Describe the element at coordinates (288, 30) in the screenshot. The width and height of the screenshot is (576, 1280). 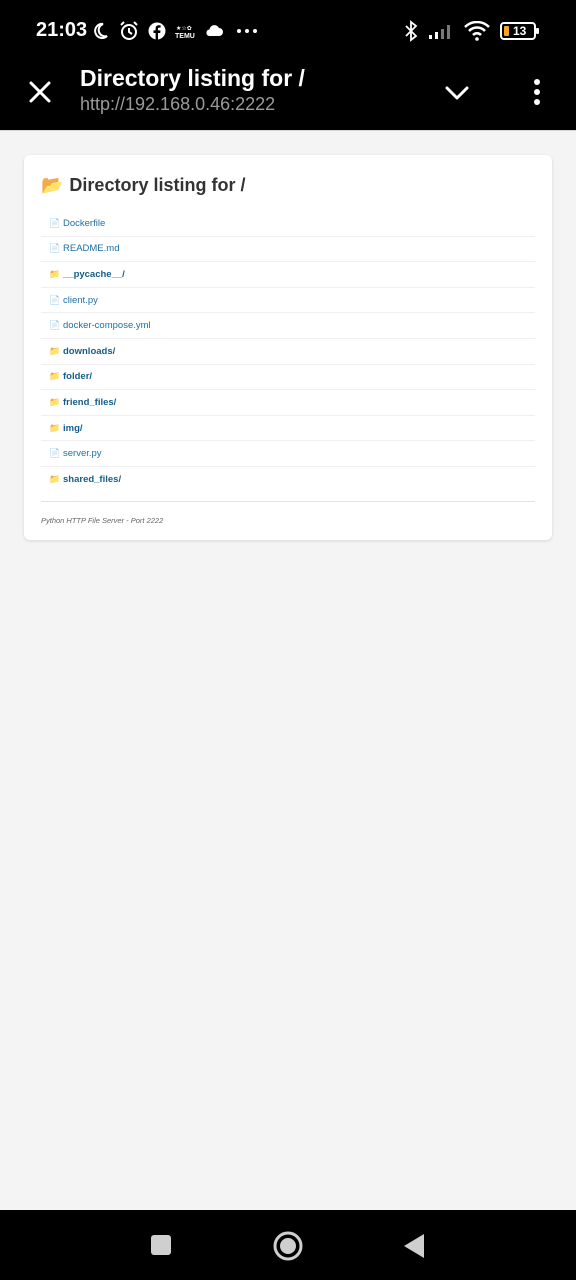
I see `status-bar: 21:03 ★☆✿ TEMU 13` at that location.